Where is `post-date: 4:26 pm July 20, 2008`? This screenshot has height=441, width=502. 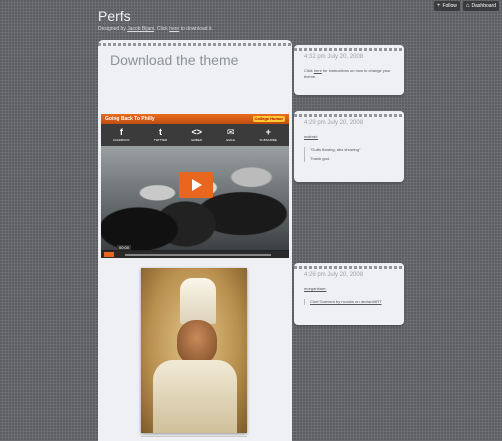
post-date: 4:26 pm July 20, 2008 is located at coordinates (333, 275).